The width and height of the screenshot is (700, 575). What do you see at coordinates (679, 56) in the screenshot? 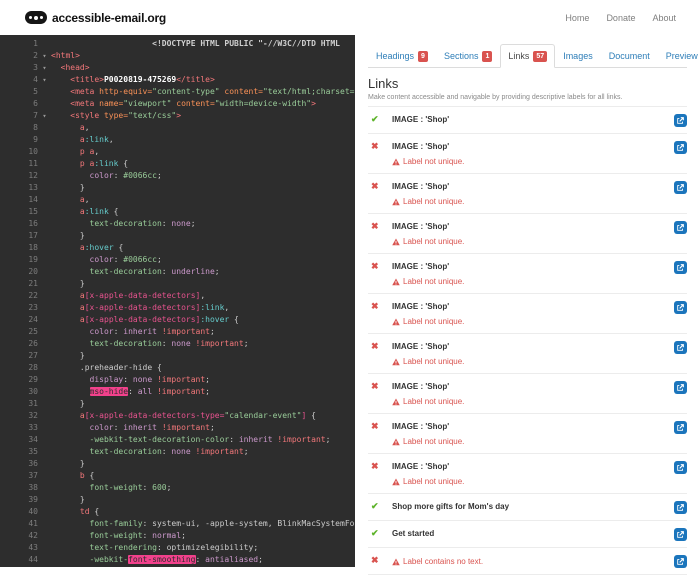
I see `tab-preview: Preview` at bounding box center [679, 56].